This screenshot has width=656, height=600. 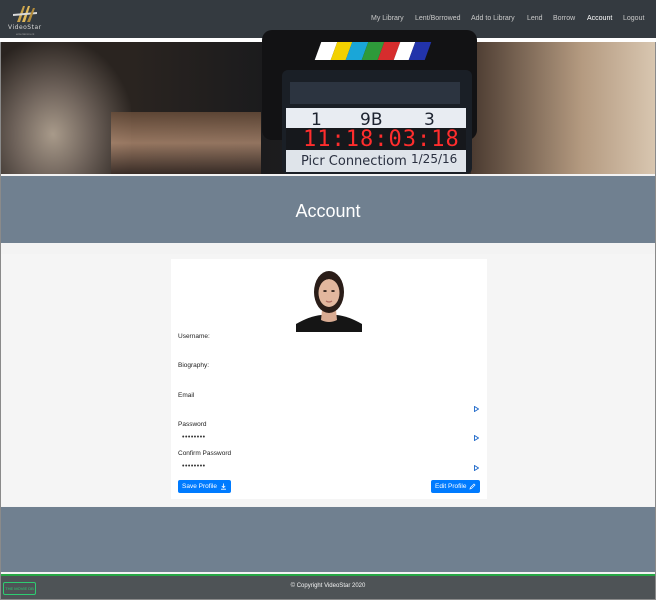 I want to click on avatar-portrait-icon, so click(x=329, y=299).